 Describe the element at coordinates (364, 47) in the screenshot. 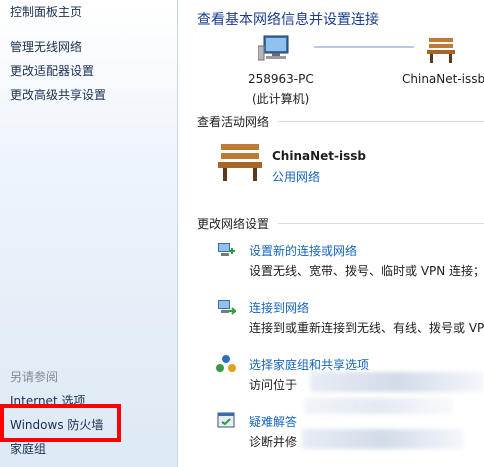

I see `connection-line-icon` at that location.